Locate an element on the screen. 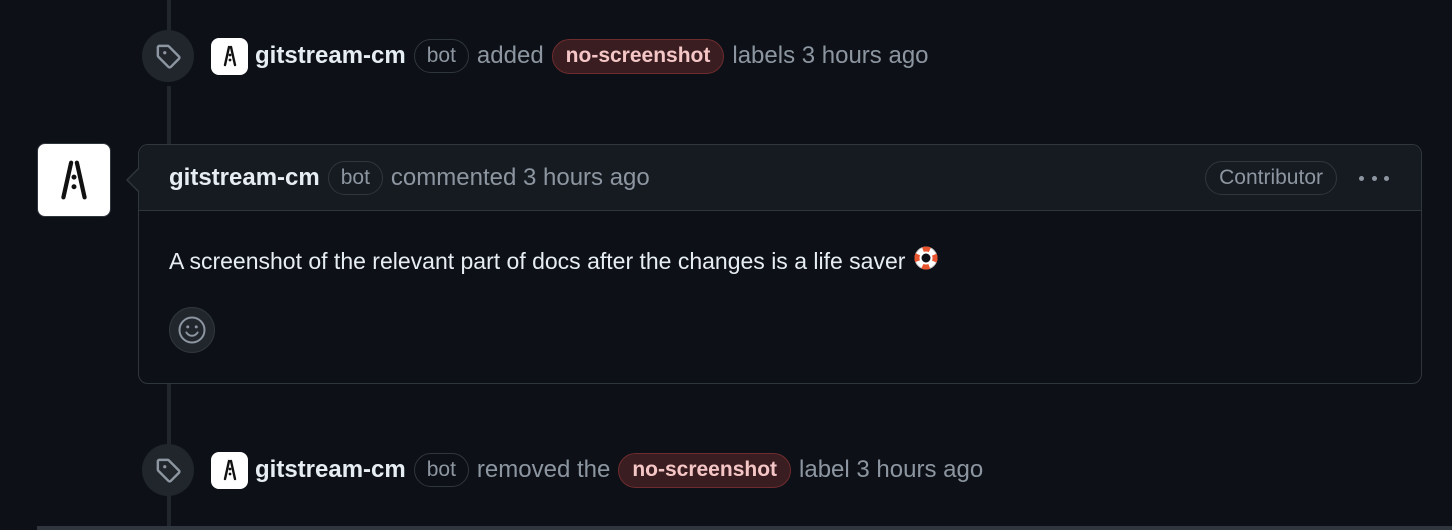  timeline-line-lower is located at coordinates (169, 414).